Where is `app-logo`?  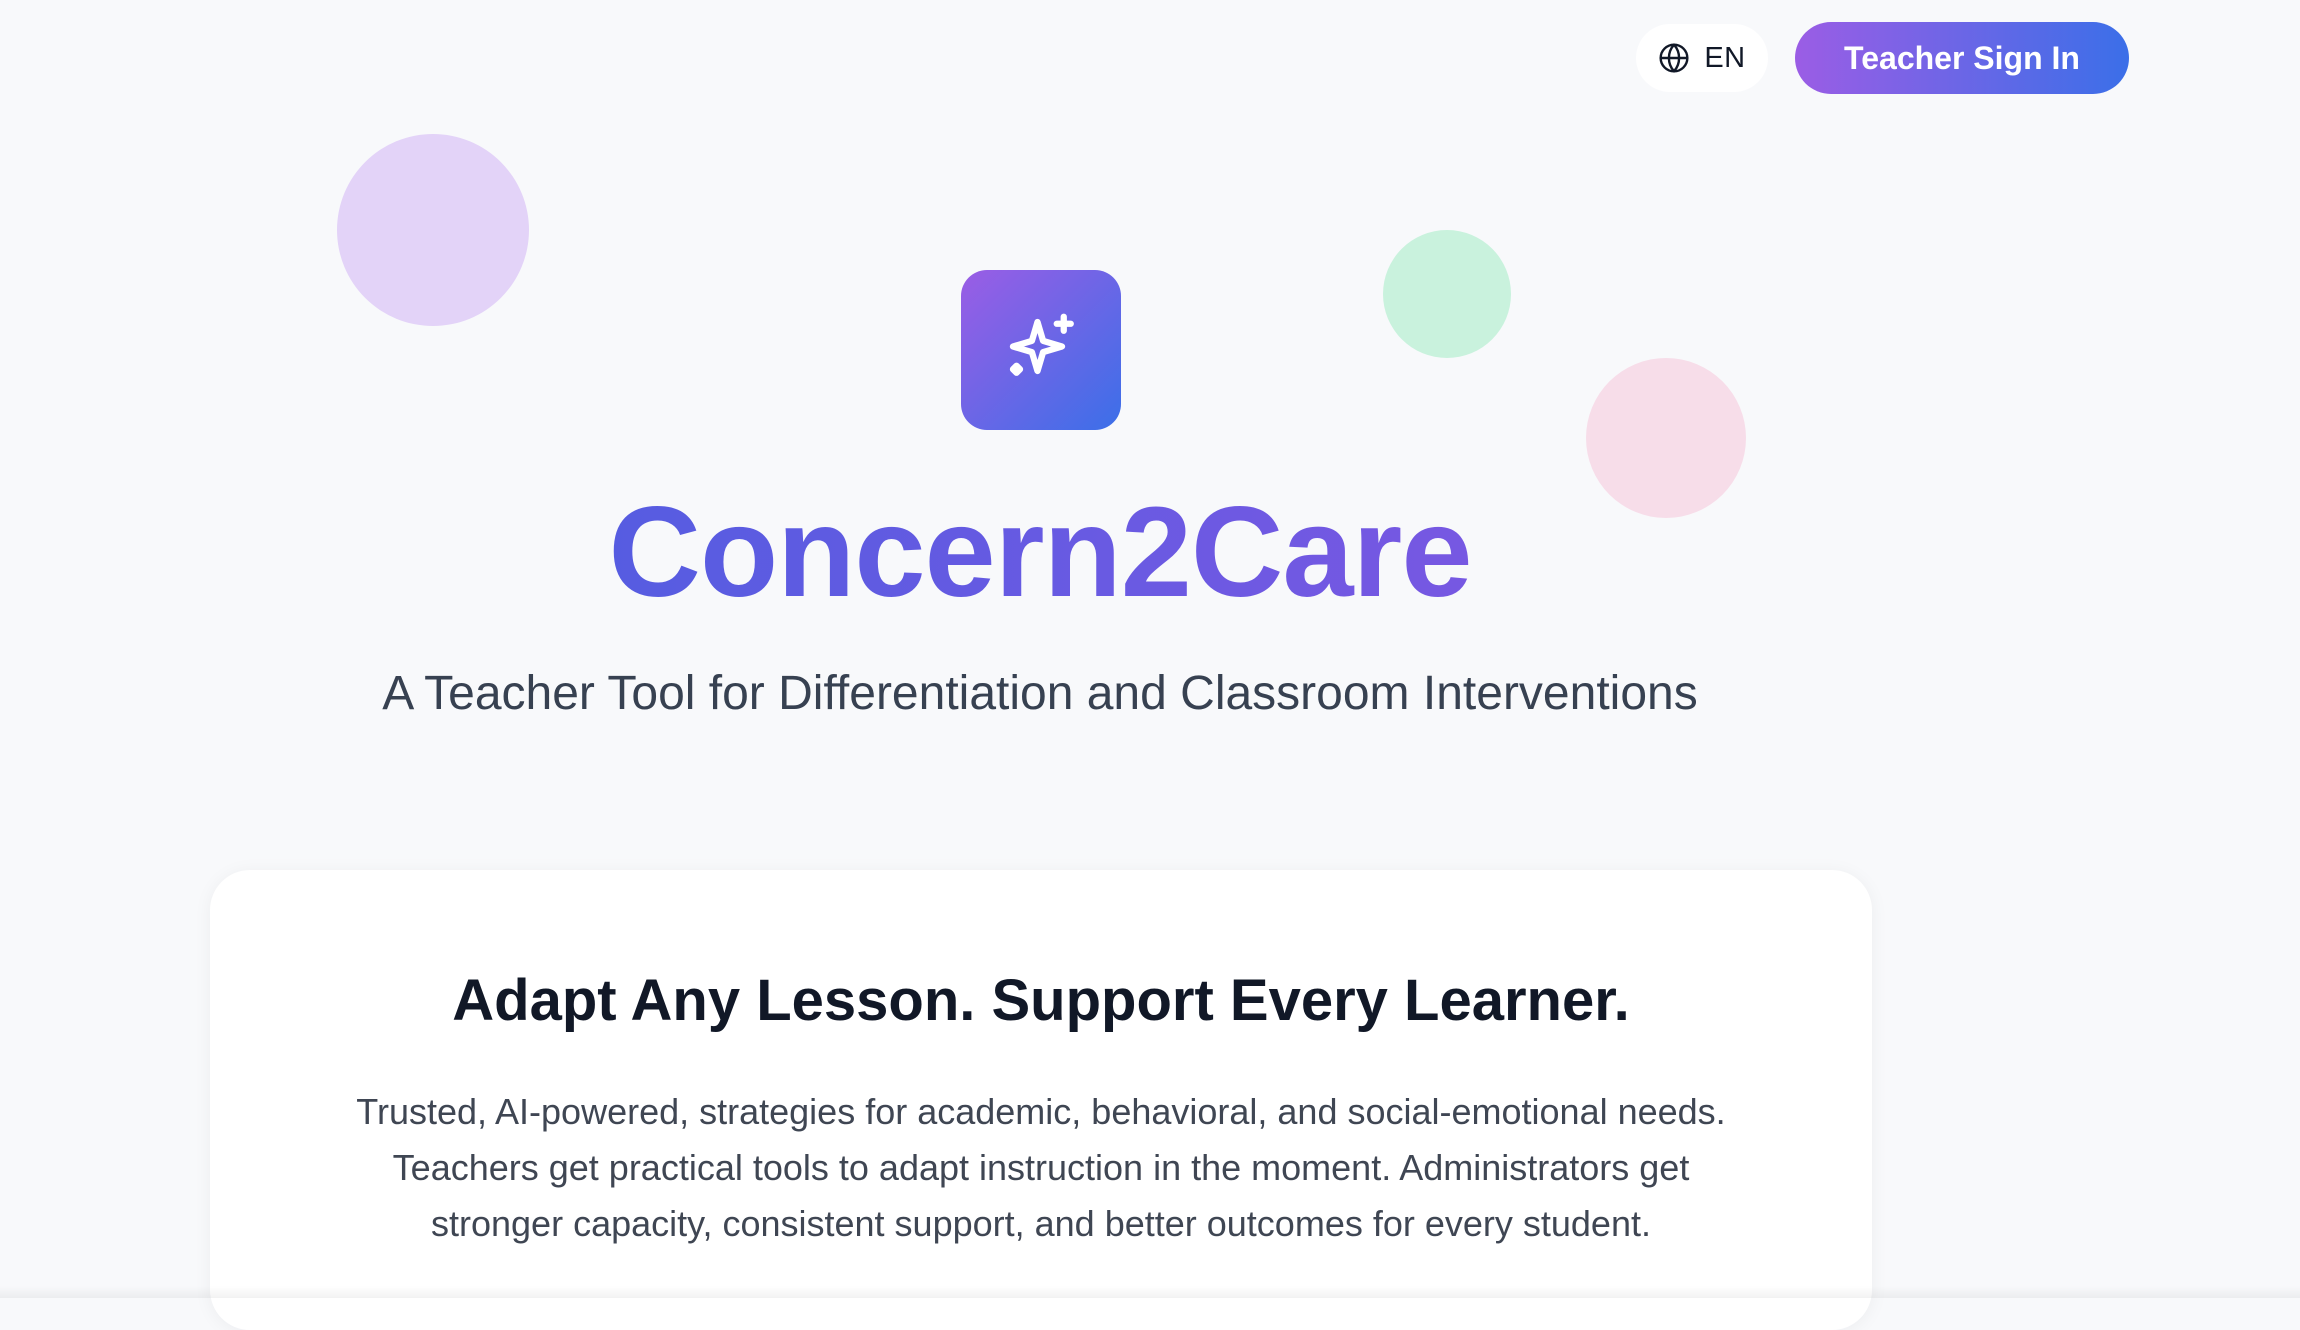
app-logo is located at coordinates (1041, 350).